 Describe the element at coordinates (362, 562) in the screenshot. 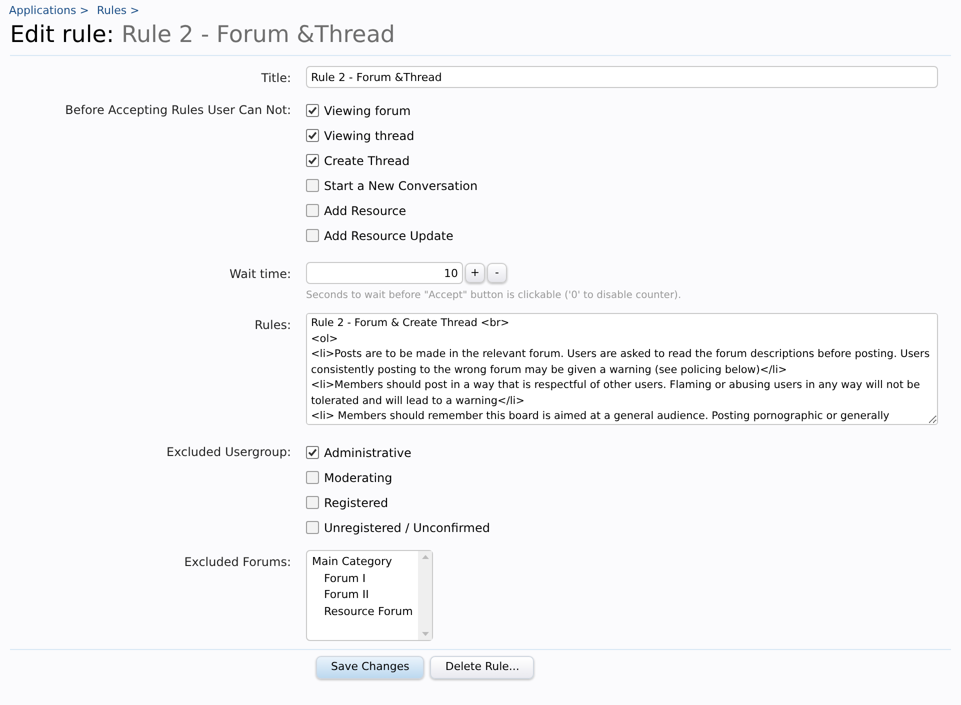

I see `list-option: Main Category` at that location.